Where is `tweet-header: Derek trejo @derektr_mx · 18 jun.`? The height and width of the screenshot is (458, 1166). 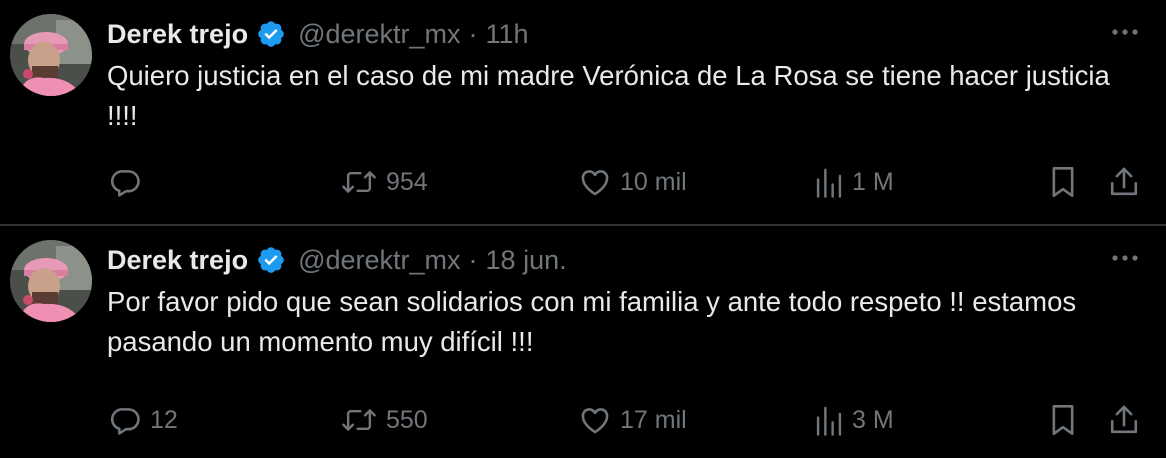 tweet-header: Derek trejo @derektr_mx · 18 jun. is located at coordinates (337, 260).